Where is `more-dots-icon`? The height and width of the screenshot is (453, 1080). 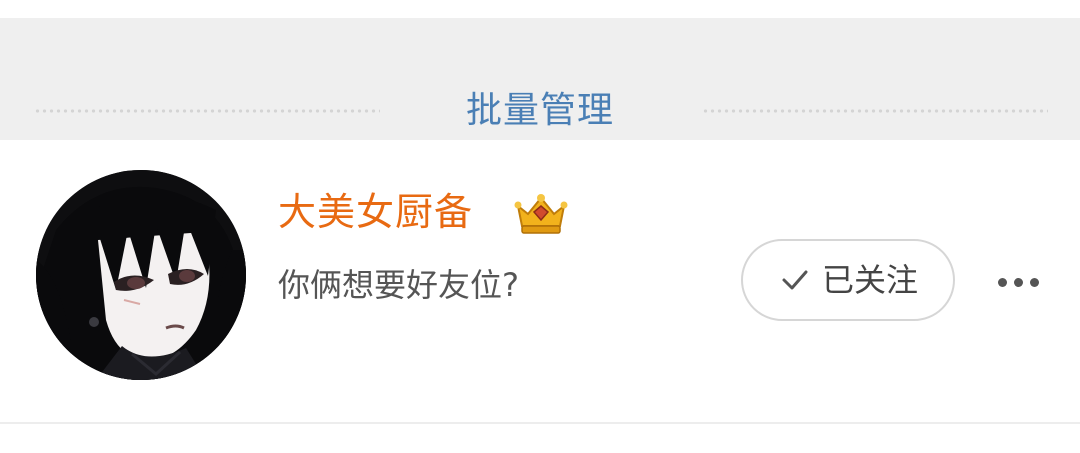 more-dots-icon is located at coordinates (1002, 282).